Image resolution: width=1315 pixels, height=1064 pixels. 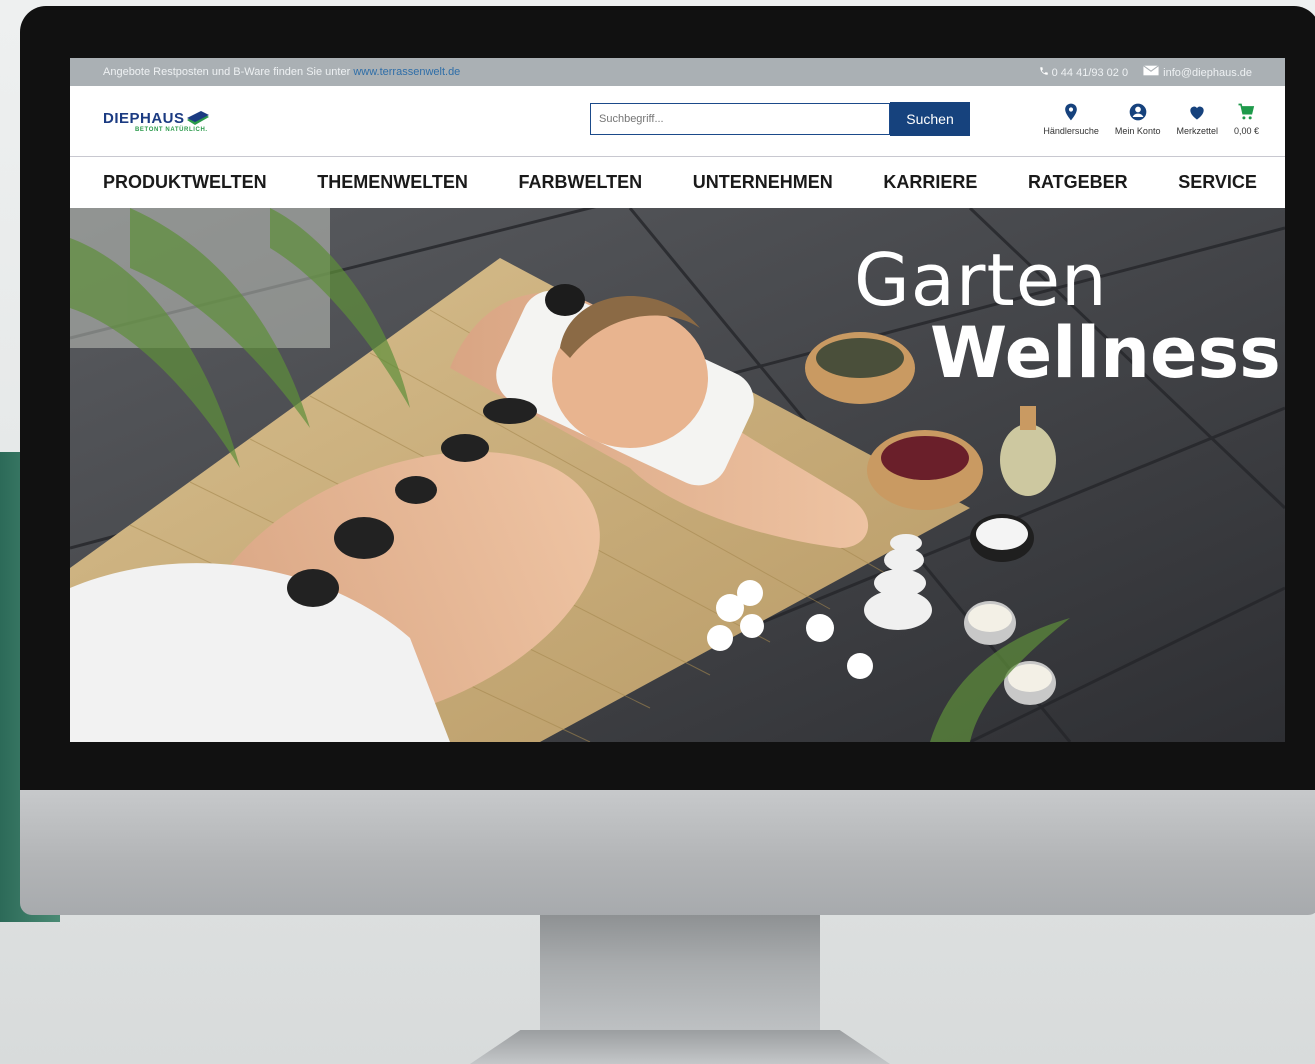 I want to click on wishlist-button: Merkzettel, so click(x=1197, y=119).